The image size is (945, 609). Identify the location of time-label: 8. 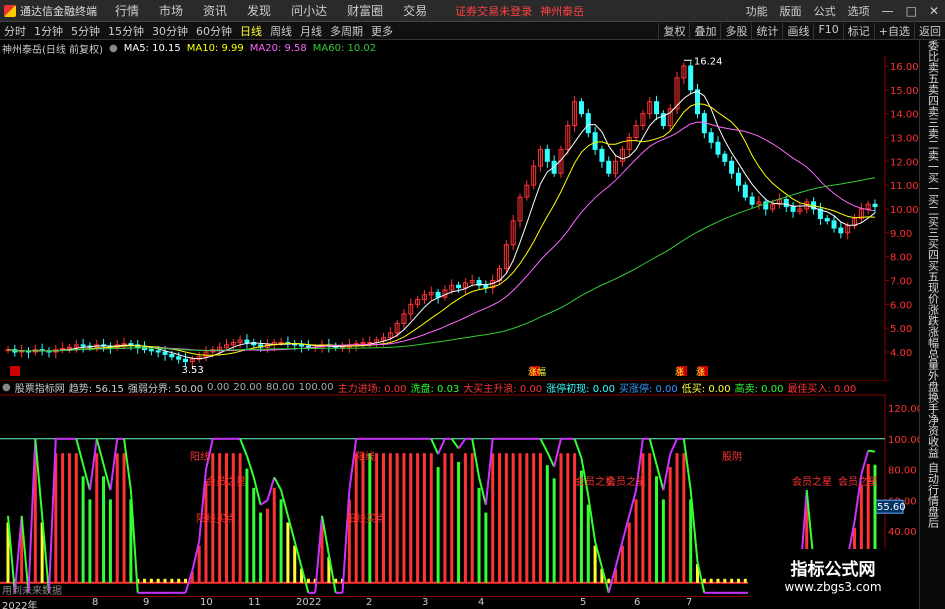
(95, 602).